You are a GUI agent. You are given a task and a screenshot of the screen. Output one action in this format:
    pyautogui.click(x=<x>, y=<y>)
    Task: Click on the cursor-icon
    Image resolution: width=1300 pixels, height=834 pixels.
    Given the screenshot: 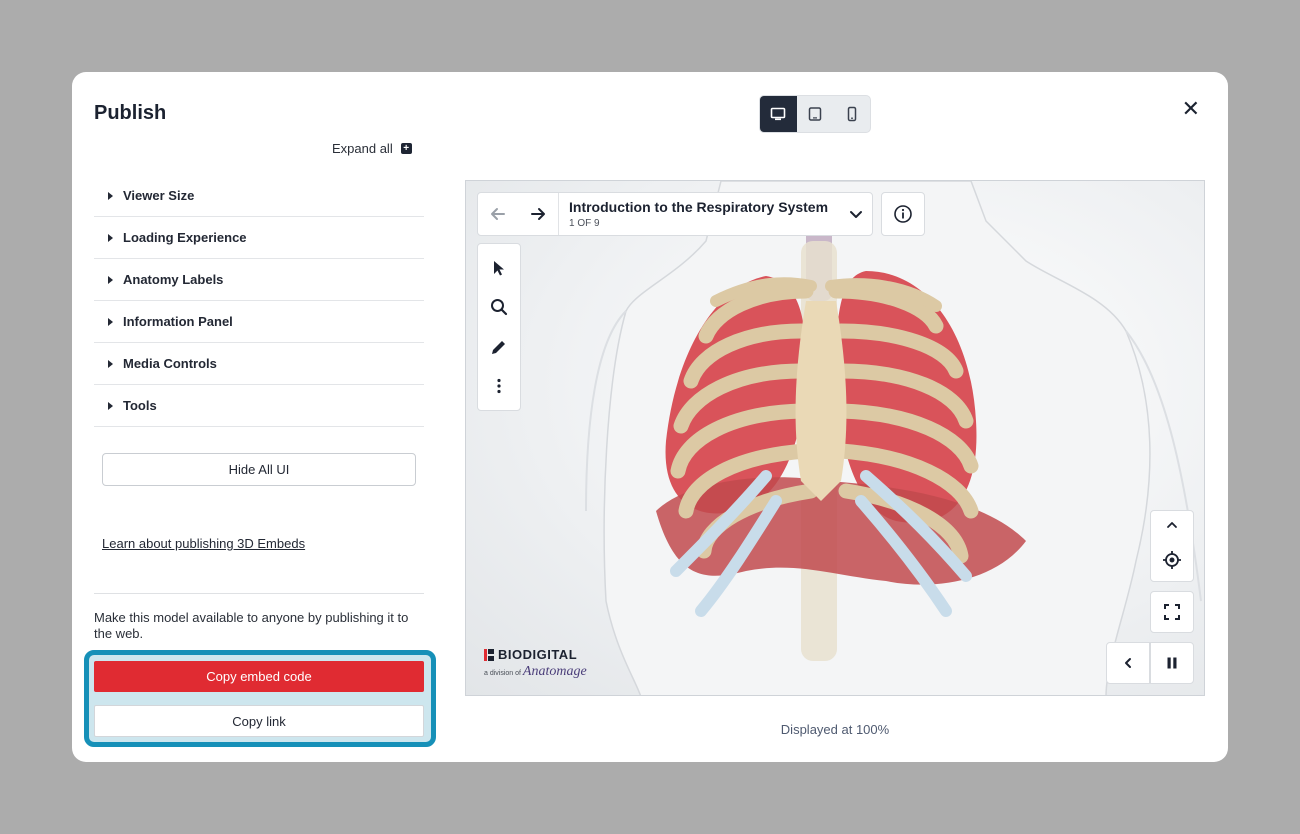 What is the action you would take?
    pyautogui.click(x=499, y=268)
    